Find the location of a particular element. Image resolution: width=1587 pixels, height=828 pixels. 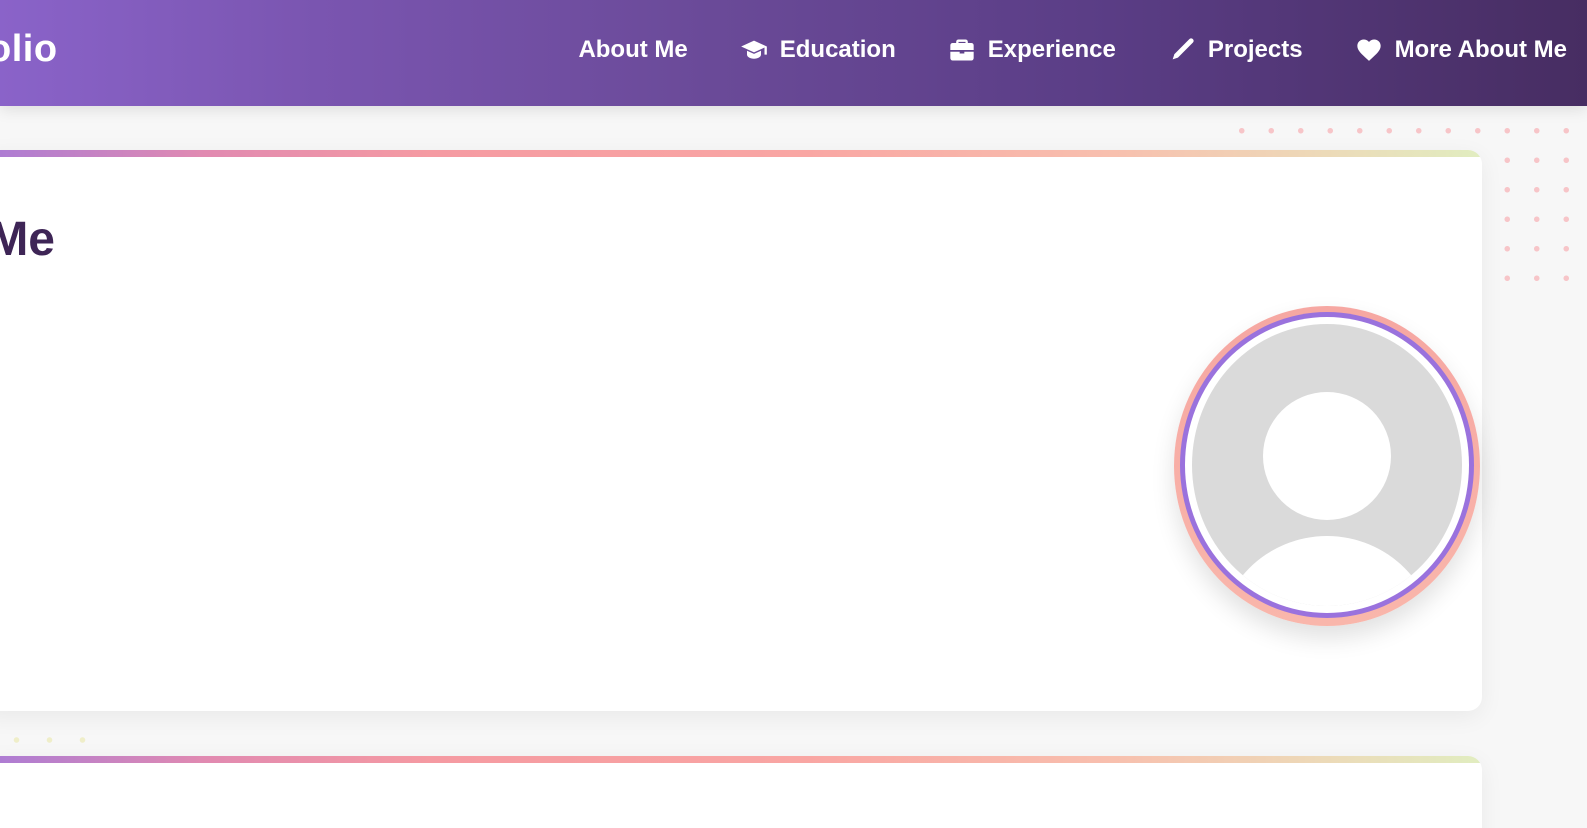

avatar-inner-border is located at coordinates (1327, 465).